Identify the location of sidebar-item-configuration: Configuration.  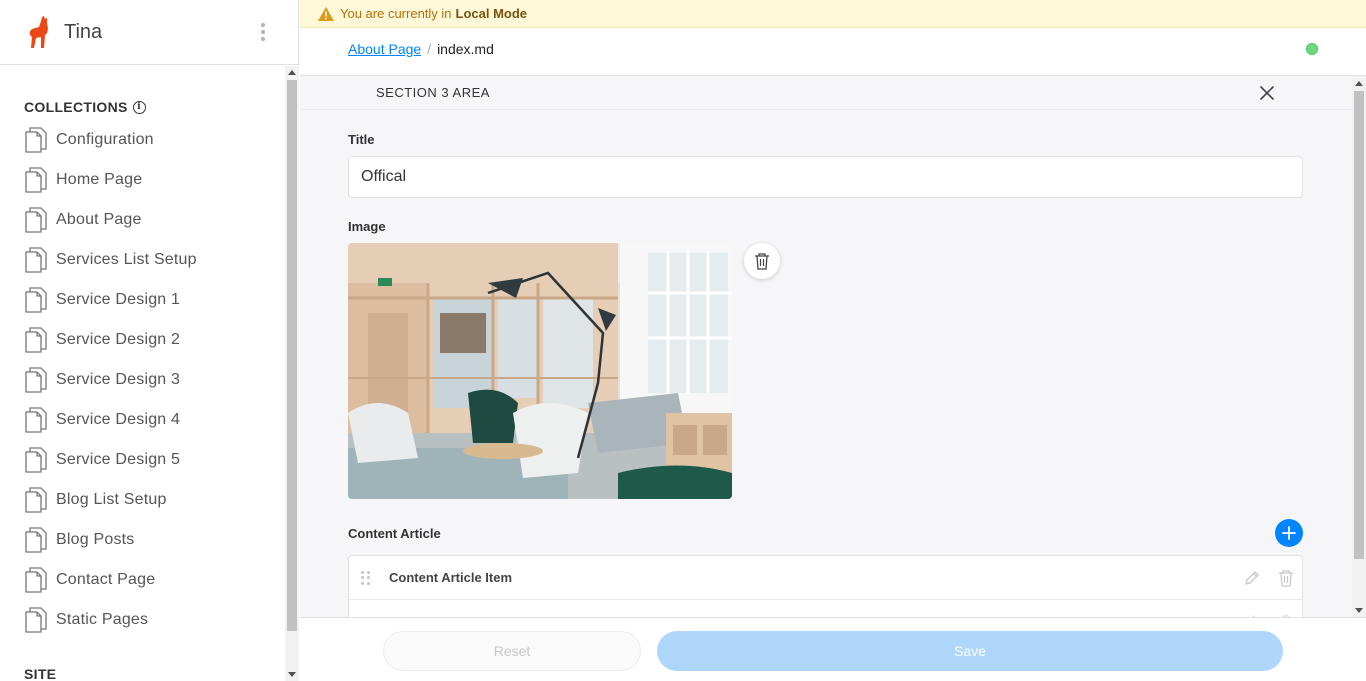
(151, 140).